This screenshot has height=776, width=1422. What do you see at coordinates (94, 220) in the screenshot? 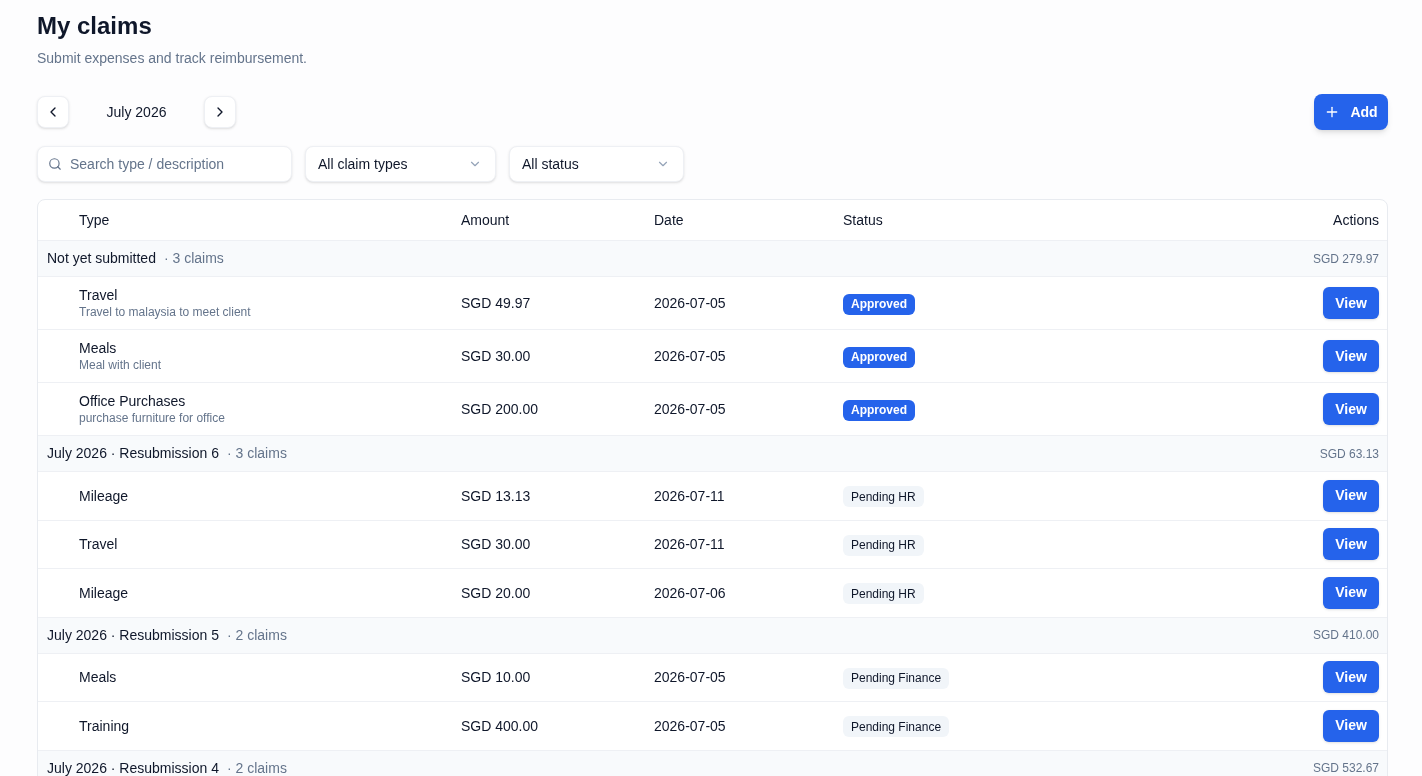
I see `column-header: Type` at bounding box center [94, 220].